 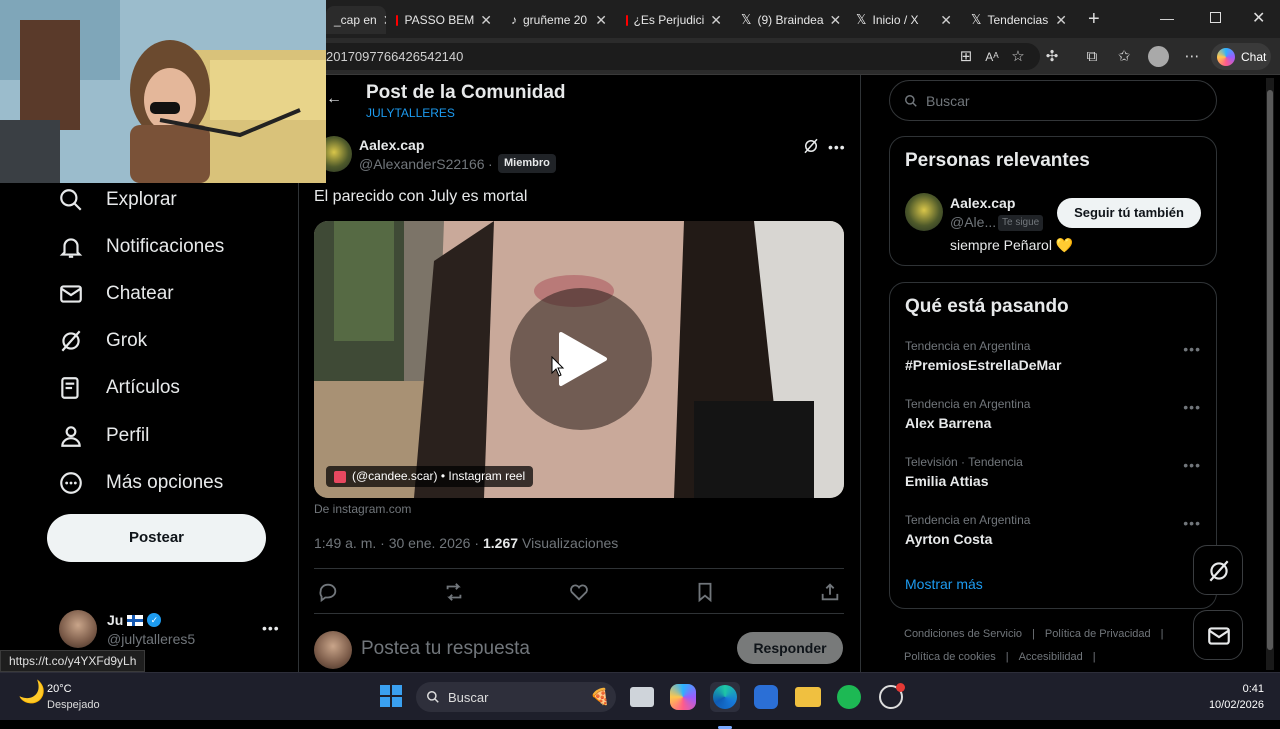 What do you see at coordinates (421, 196) in the screenshot?
I see `post-text: El parecido con July es mortal` at bounding box center [421, 196].